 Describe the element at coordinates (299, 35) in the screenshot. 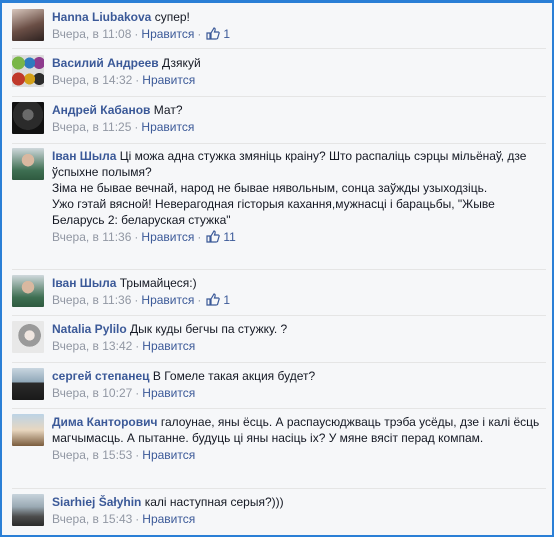

I see `comment-meta: Вчера, в 11:08 · Нравится · 1` at that location.